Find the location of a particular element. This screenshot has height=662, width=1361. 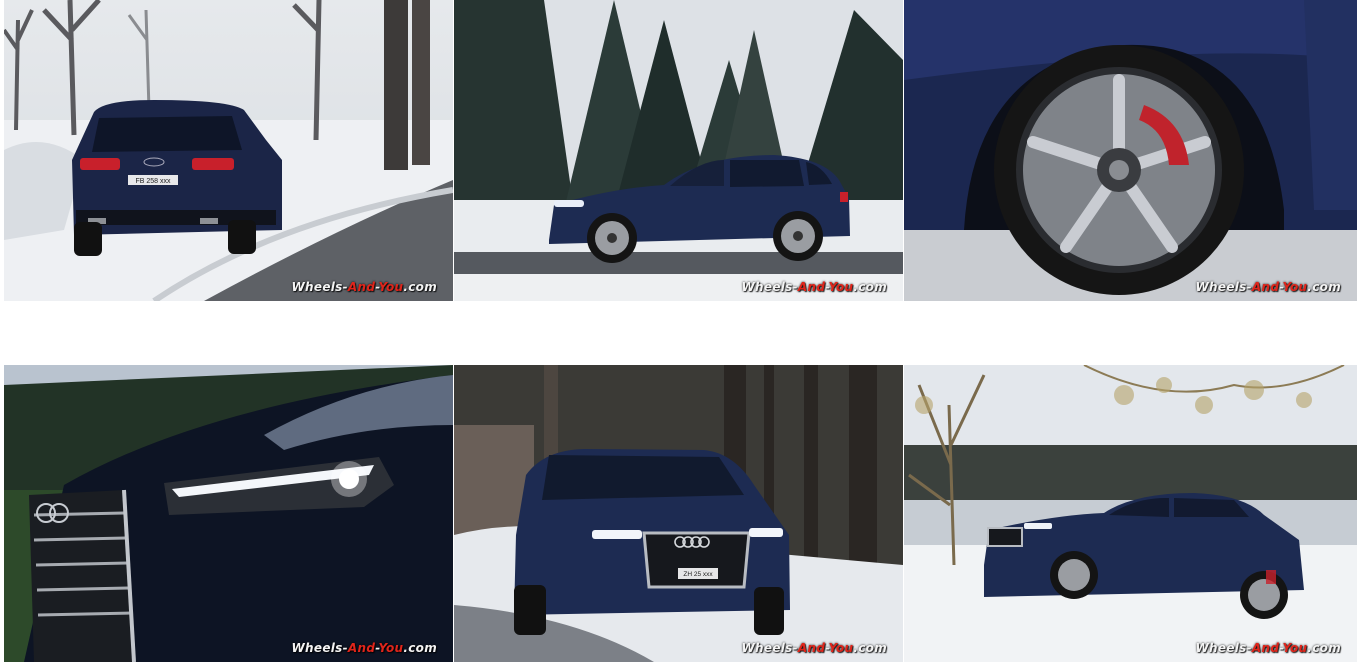

photo-headlight-closeup: Wheels-And-You.com is located at coordinates (228, 513).